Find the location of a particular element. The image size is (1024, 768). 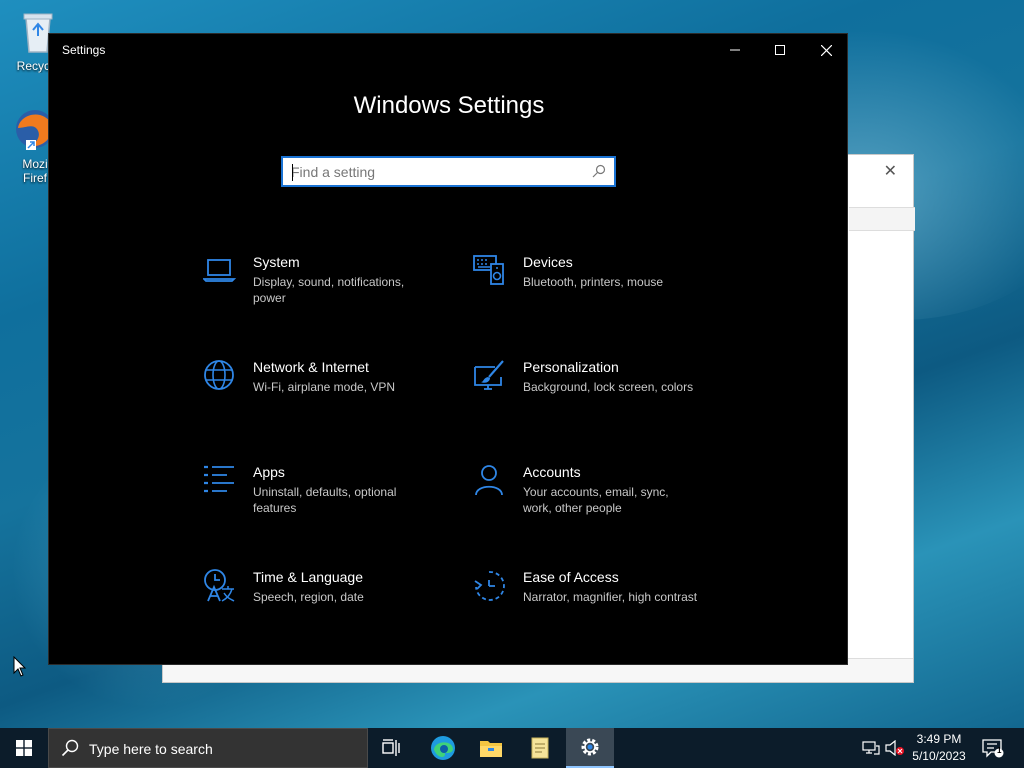

edge-icon is located at coordinates (443, 748).